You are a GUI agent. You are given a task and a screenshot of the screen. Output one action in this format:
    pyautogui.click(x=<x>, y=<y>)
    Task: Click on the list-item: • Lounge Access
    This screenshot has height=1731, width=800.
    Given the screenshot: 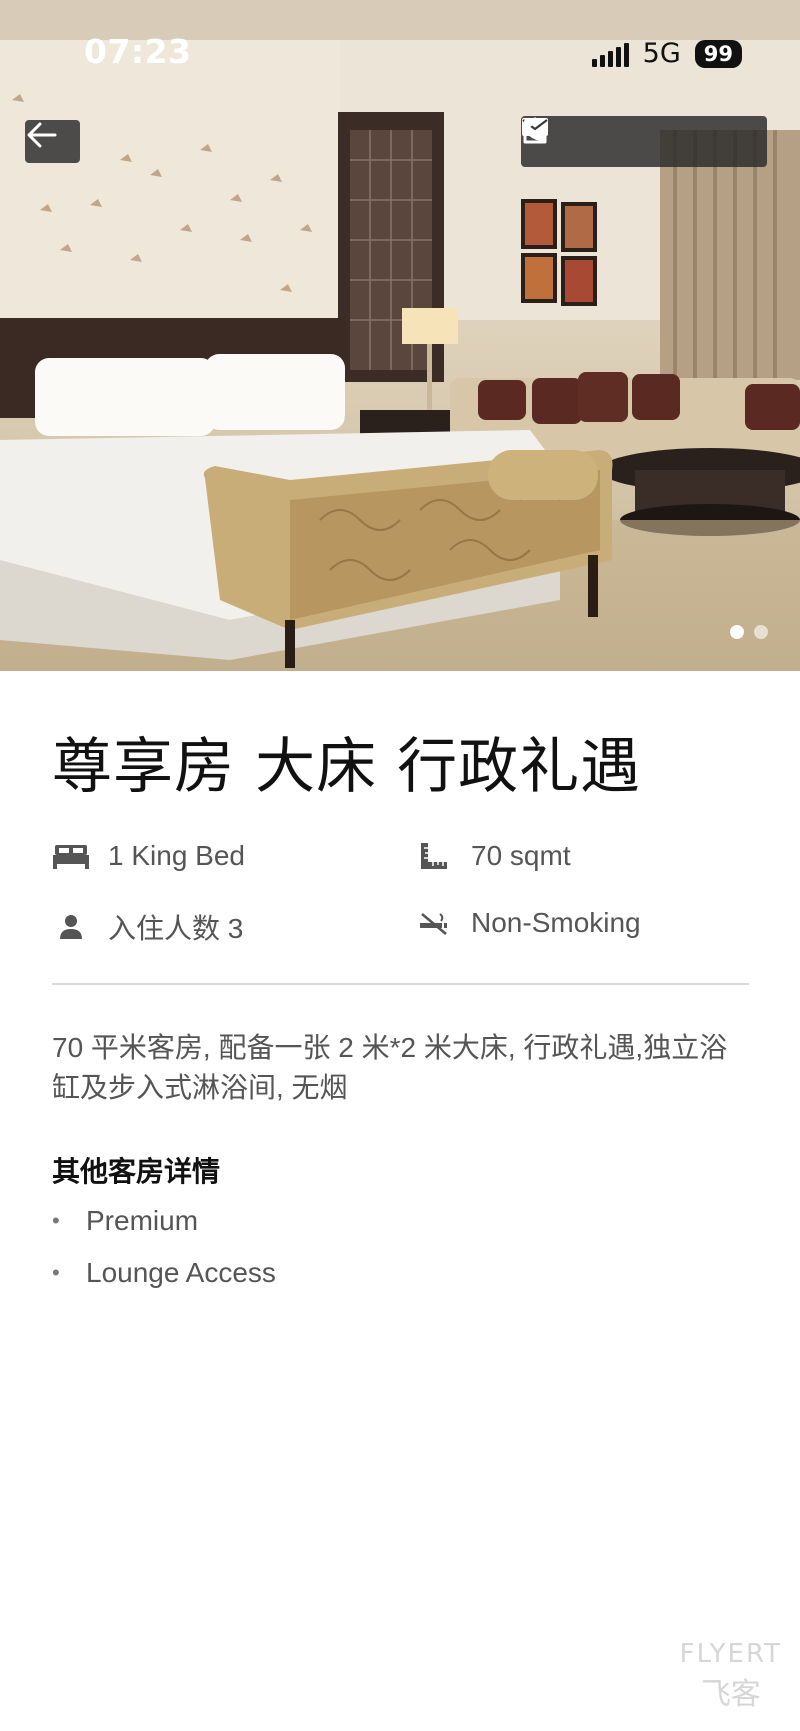 What is the action you would take?
    pyautogui.click(x=164, y=1273)
    